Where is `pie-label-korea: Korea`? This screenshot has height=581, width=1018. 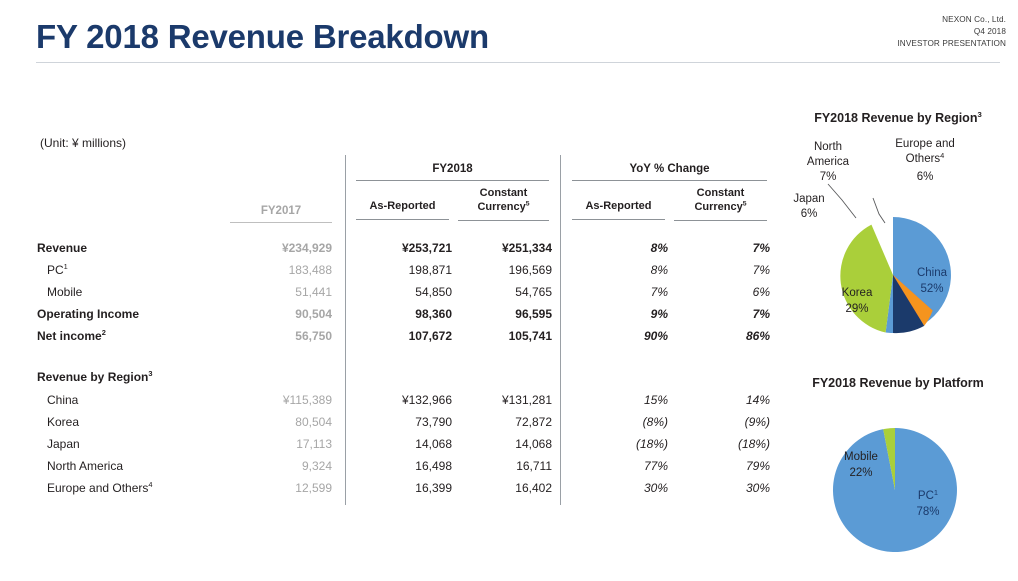
pie-label-korea: Korea is located at coordinates (857, 293).